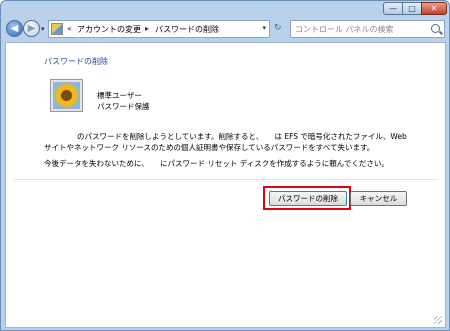 The height and width of the screenshot is (331, 450). I want to click on divider, so click(226, 179).